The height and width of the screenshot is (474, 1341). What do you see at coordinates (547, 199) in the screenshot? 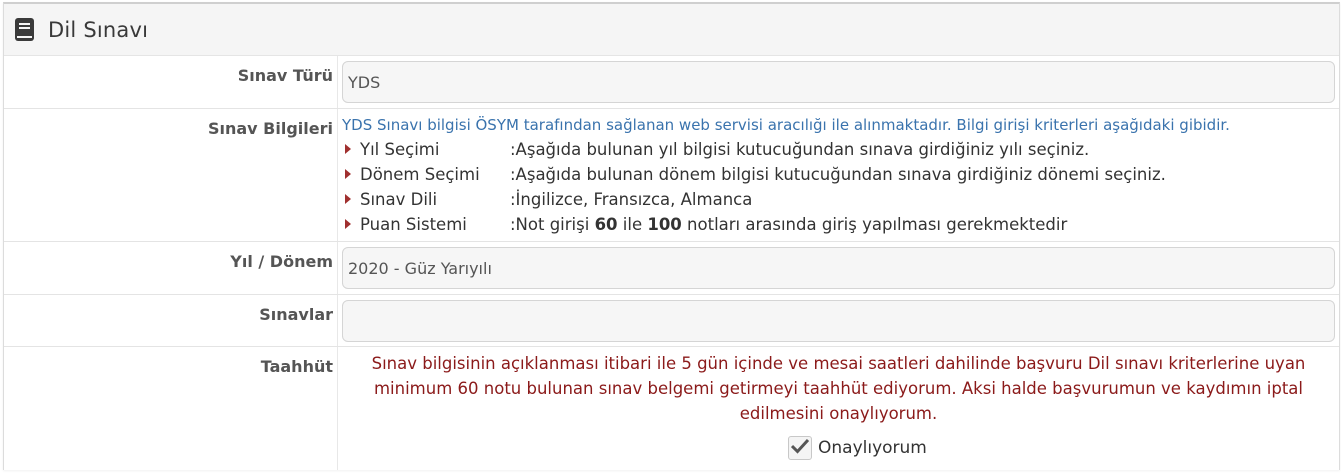
I see `criteria-item: Sınav Dili:İngilizce, Fransızca, Almanca` at bounding box center [547, 199].